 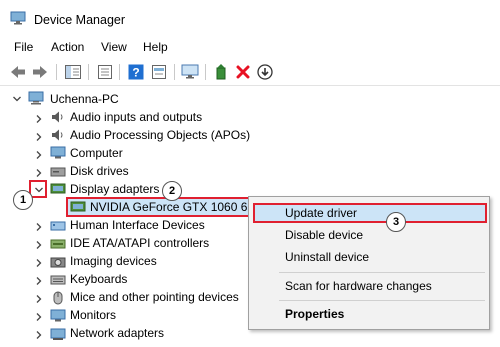 What do you see at coordinates (18, 72) in the screenshot?
I see `back-icon` at bounding box center [18, 72].